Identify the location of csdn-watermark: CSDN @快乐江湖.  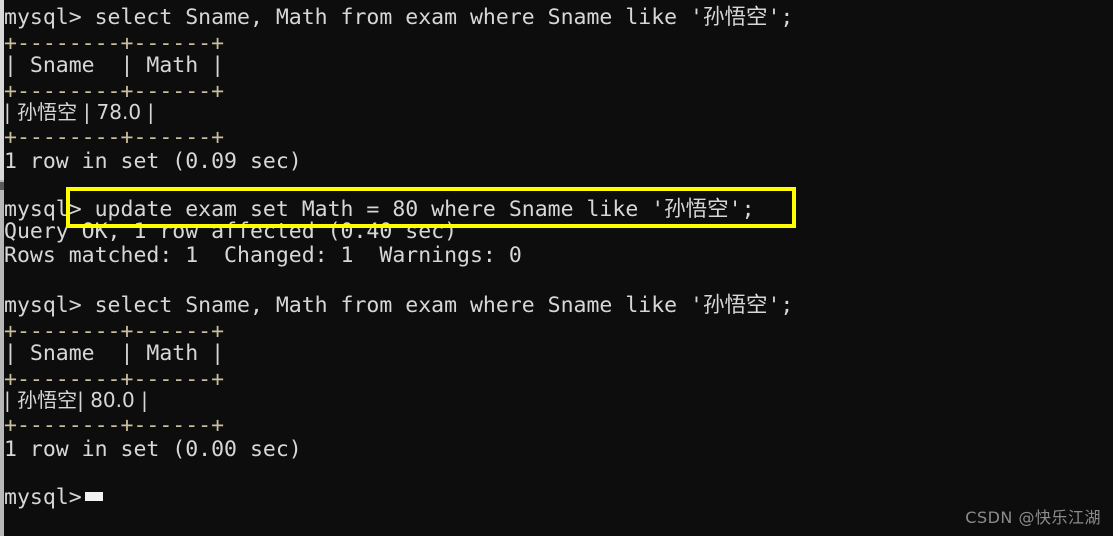
(1033, 517).